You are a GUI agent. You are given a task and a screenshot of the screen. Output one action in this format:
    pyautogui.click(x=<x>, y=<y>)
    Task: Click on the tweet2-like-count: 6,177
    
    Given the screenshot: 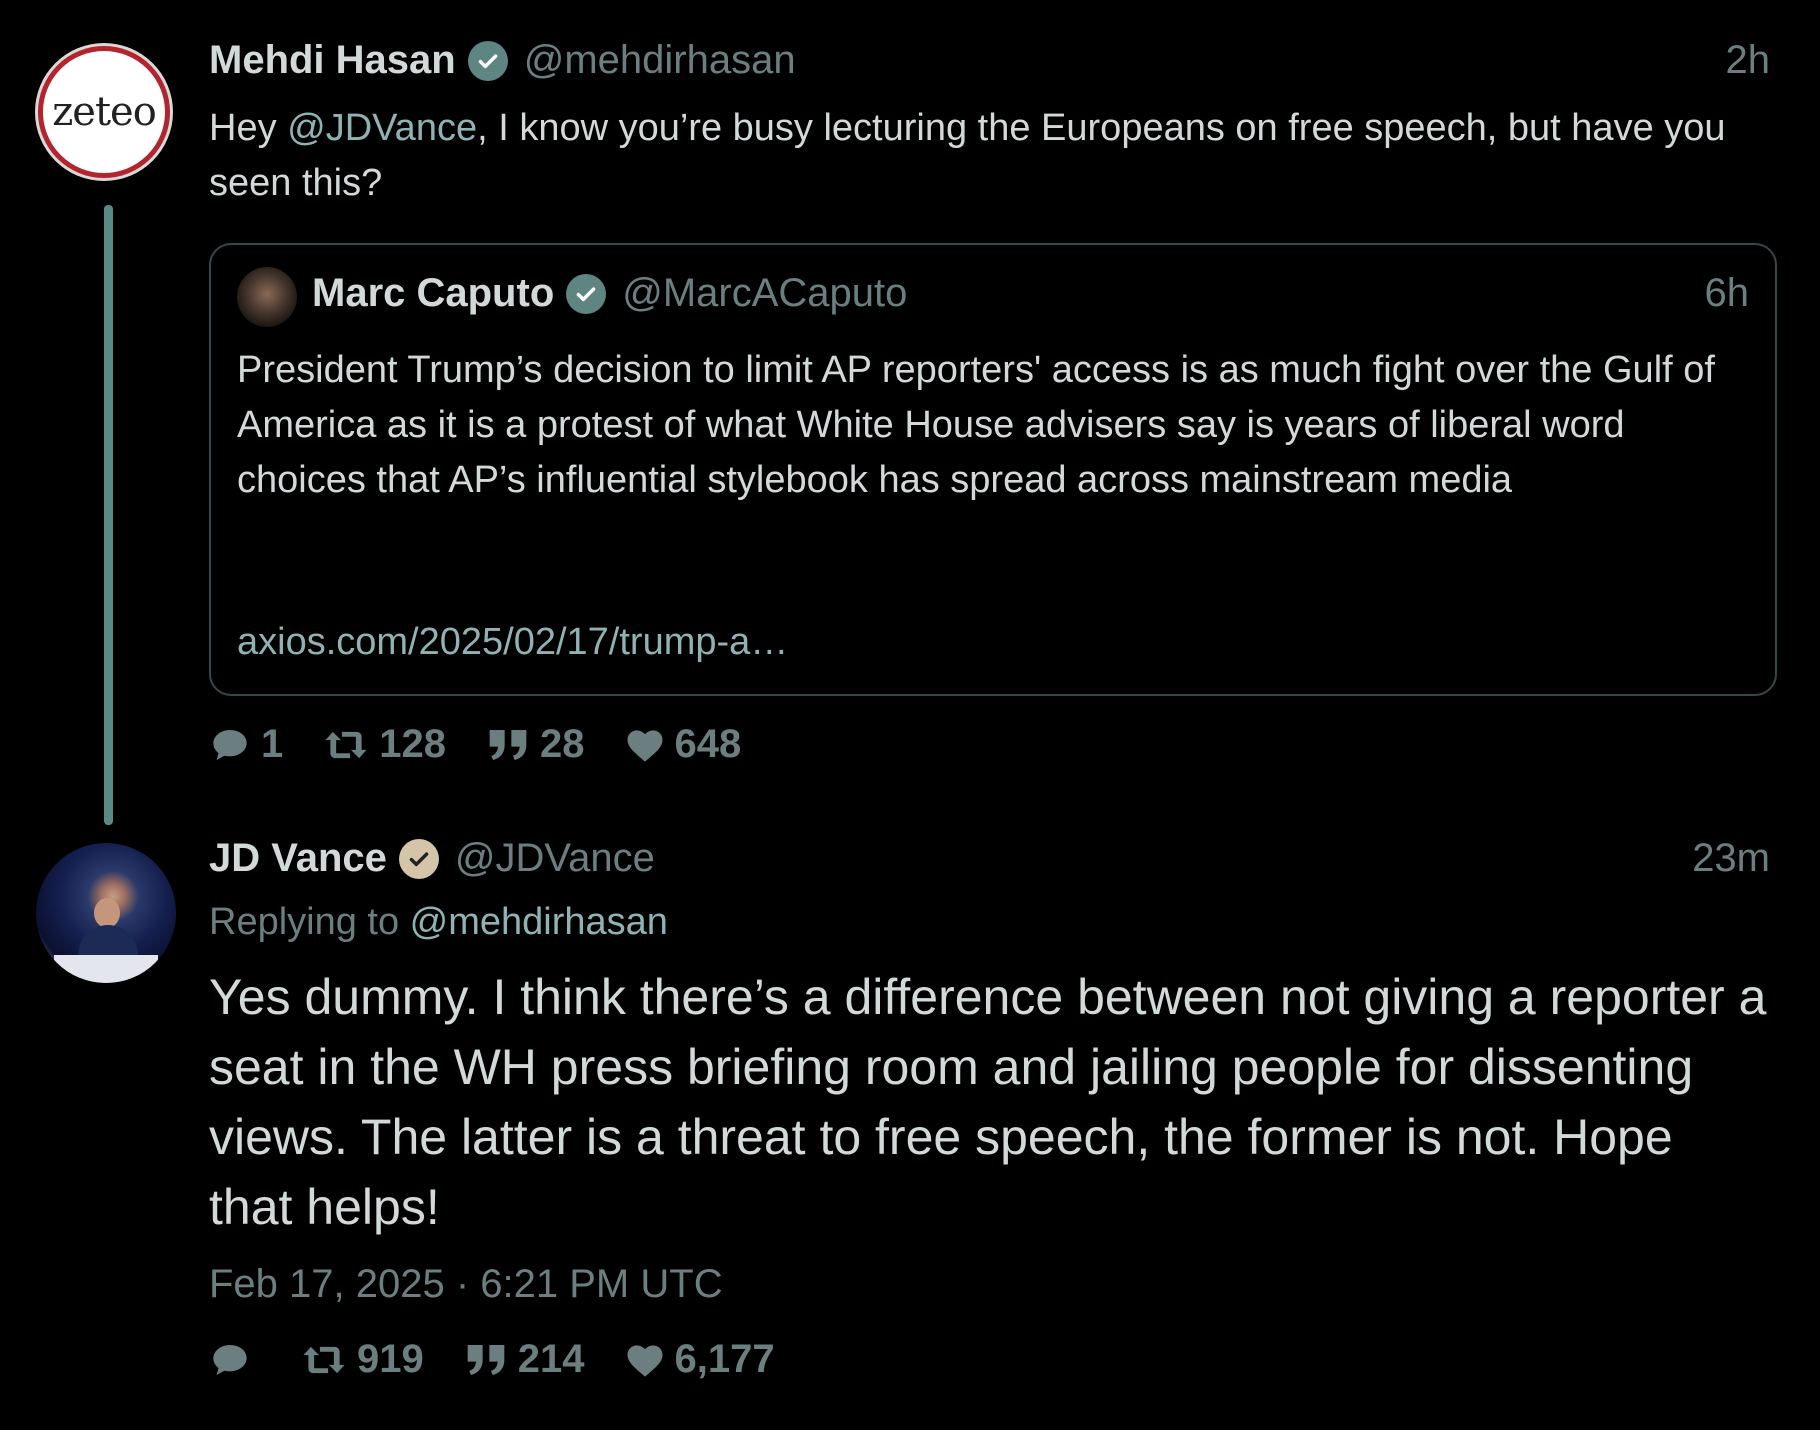 What is the action you would take?
    pyautogui.click(x=724, y=1359)
    